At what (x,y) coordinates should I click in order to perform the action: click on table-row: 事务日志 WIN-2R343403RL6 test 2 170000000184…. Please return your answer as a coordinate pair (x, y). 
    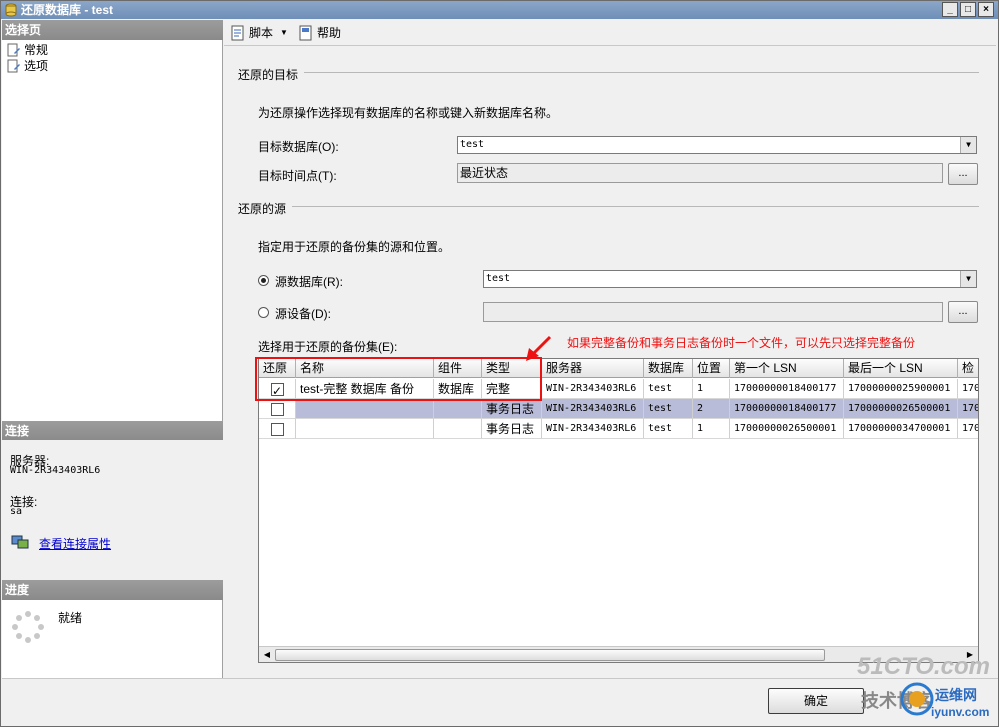
    Looking at the image, I should click on (618, 409).